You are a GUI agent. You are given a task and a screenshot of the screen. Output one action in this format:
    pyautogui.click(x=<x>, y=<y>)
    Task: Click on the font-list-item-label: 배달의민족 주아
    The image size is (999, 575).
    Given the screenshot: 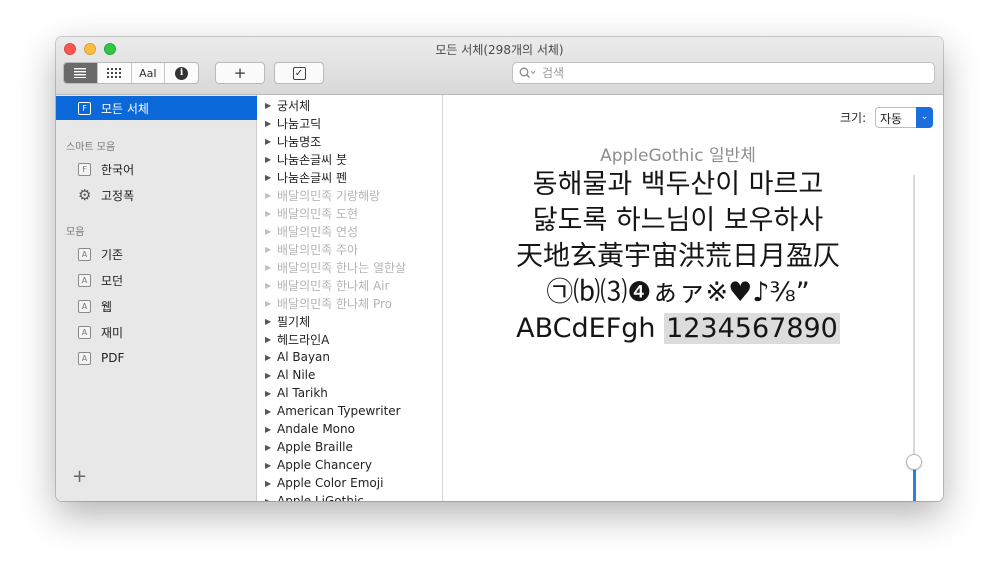 What is the action you would take?
    pyautogui.click(x=318, y=249)
    